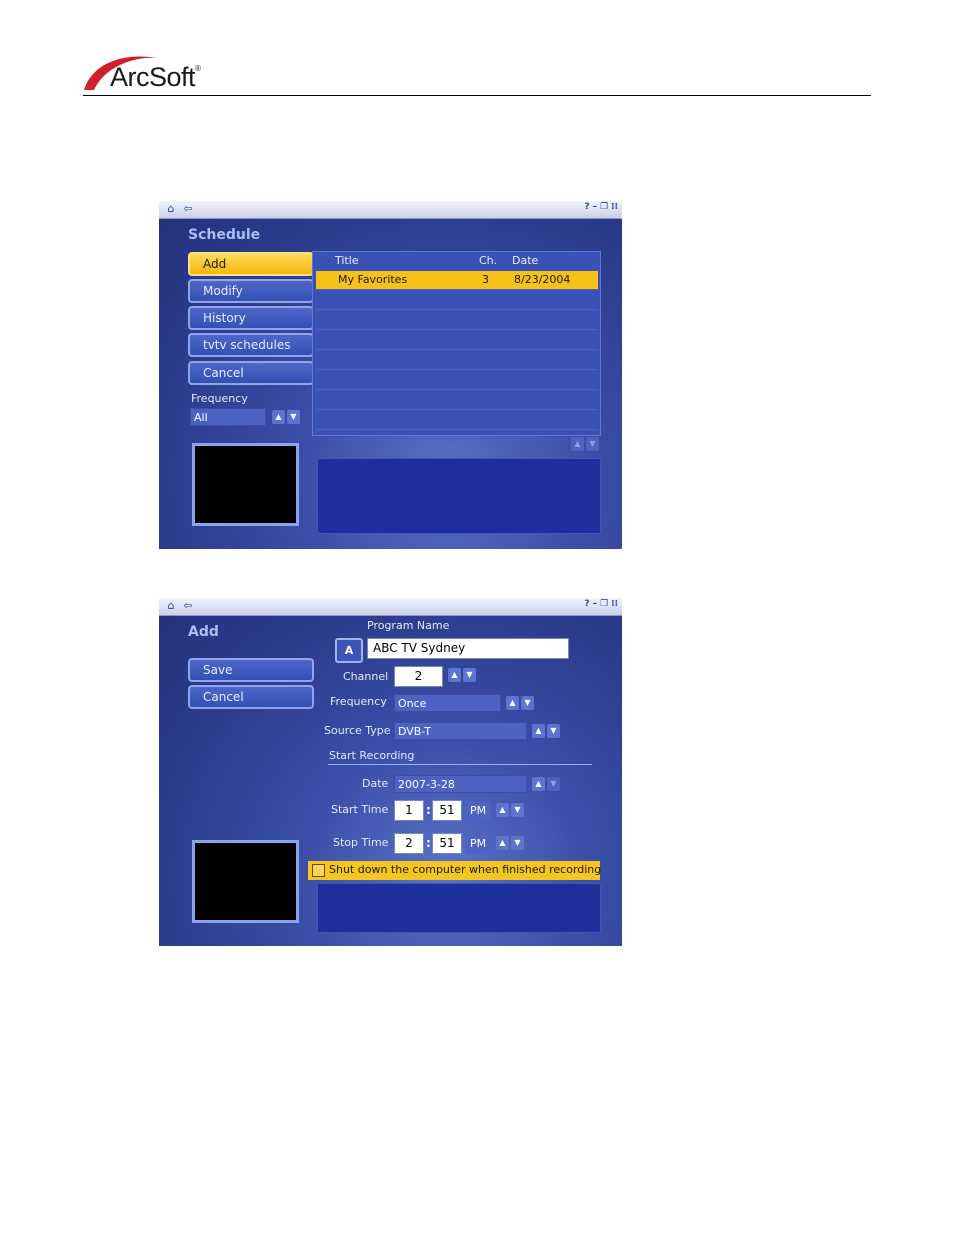 This screenshot has height=1235, width=954. What do you see at coordinates (418, 676) in the screenshot?
I see `channel-input: 2` at bounding box center [418, 676].